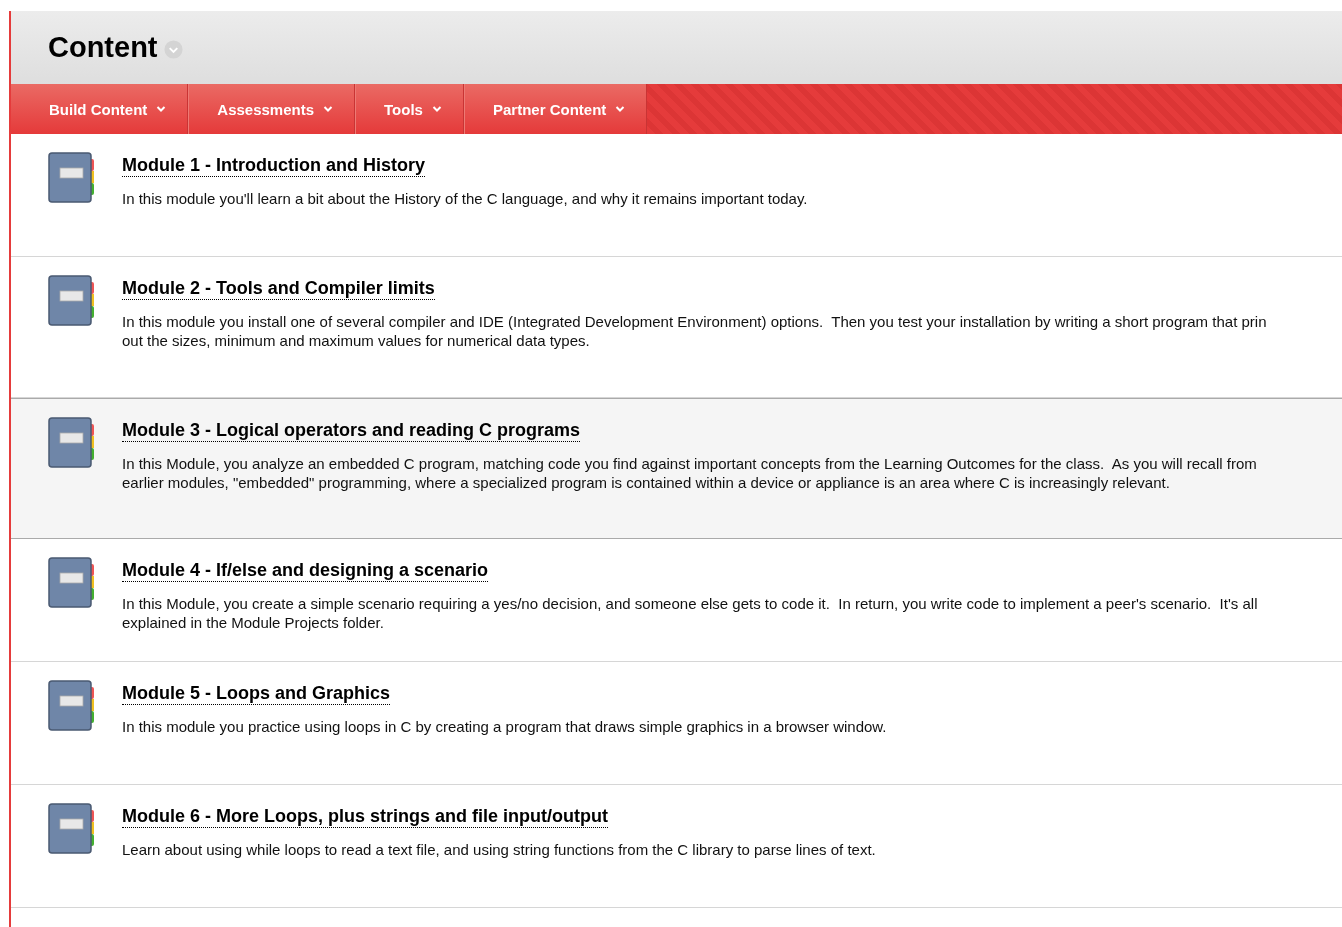 Image resolution: width=1342 pixels, height=927 pixels. Describe the element at coordinates (272, 109) in the screenshot. I see `menu-button: Assessments` at that location.